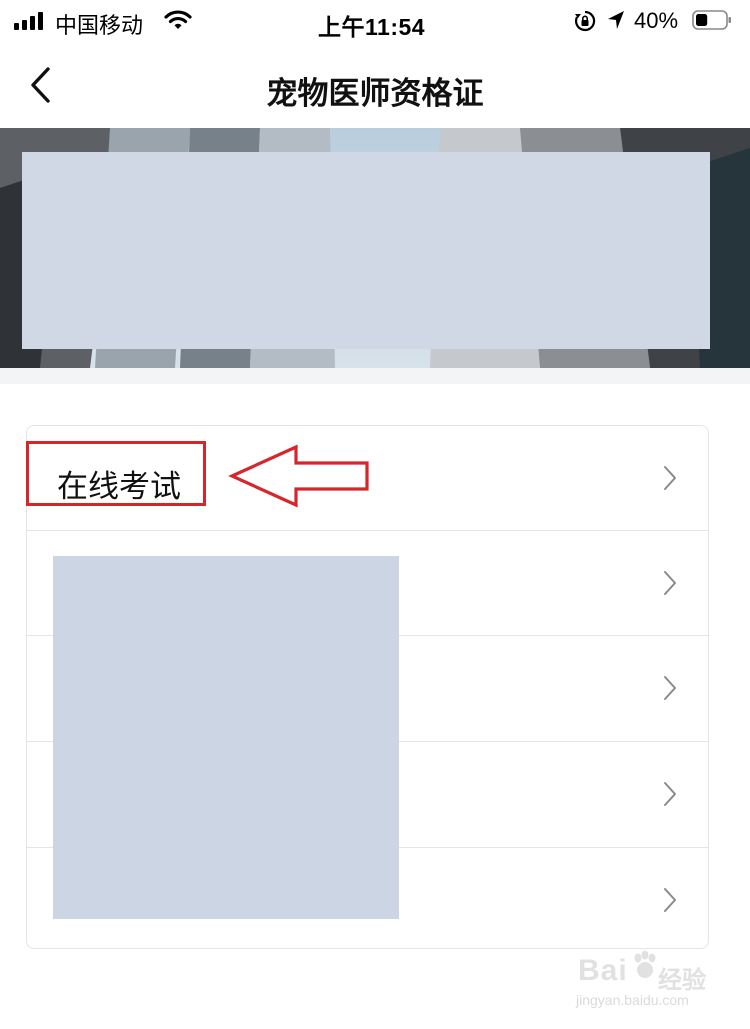 This screenshot has height=1029, width=750. What do you see at coordinates (116, 473) in the screenshot?
I see `highlight-box` at bounding box center [116, 473].